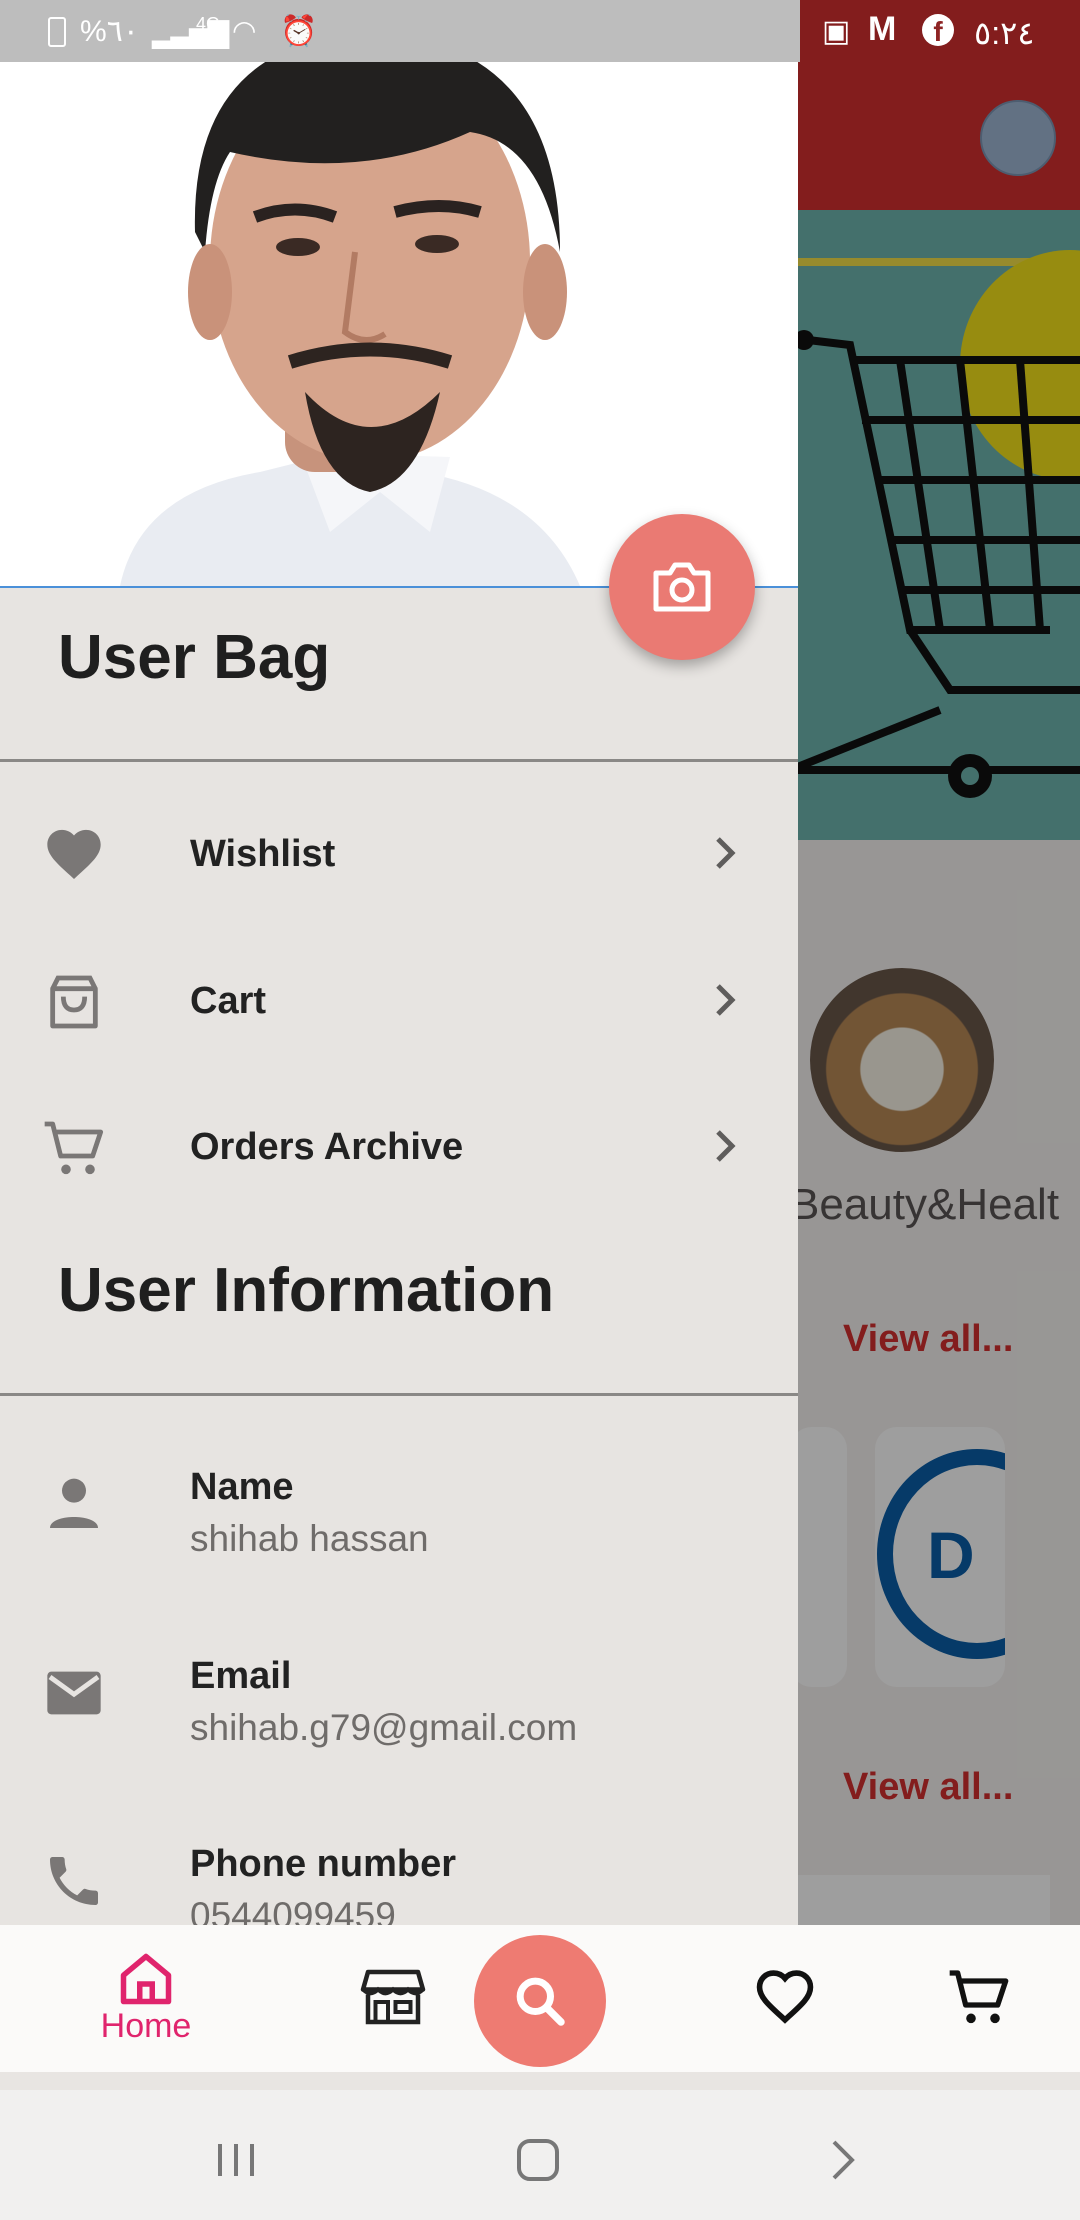  Describe the element at coordinates (74, 1693) in the screenshot. I see `mail-icon` at that location.